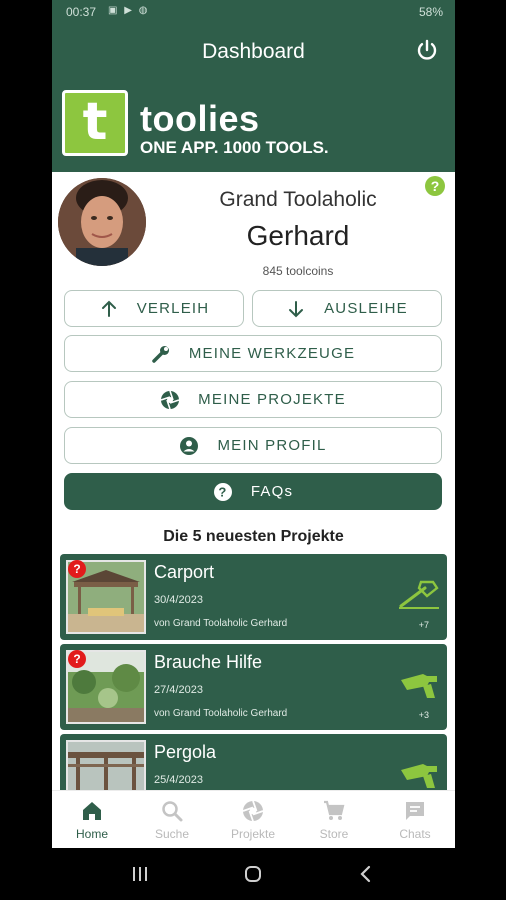 This screenshot has width=506, height=900. What do you see at coordinates (91, 834) in the screenshot?
I see `nav-label: Home` at bounding box center [91, 834].